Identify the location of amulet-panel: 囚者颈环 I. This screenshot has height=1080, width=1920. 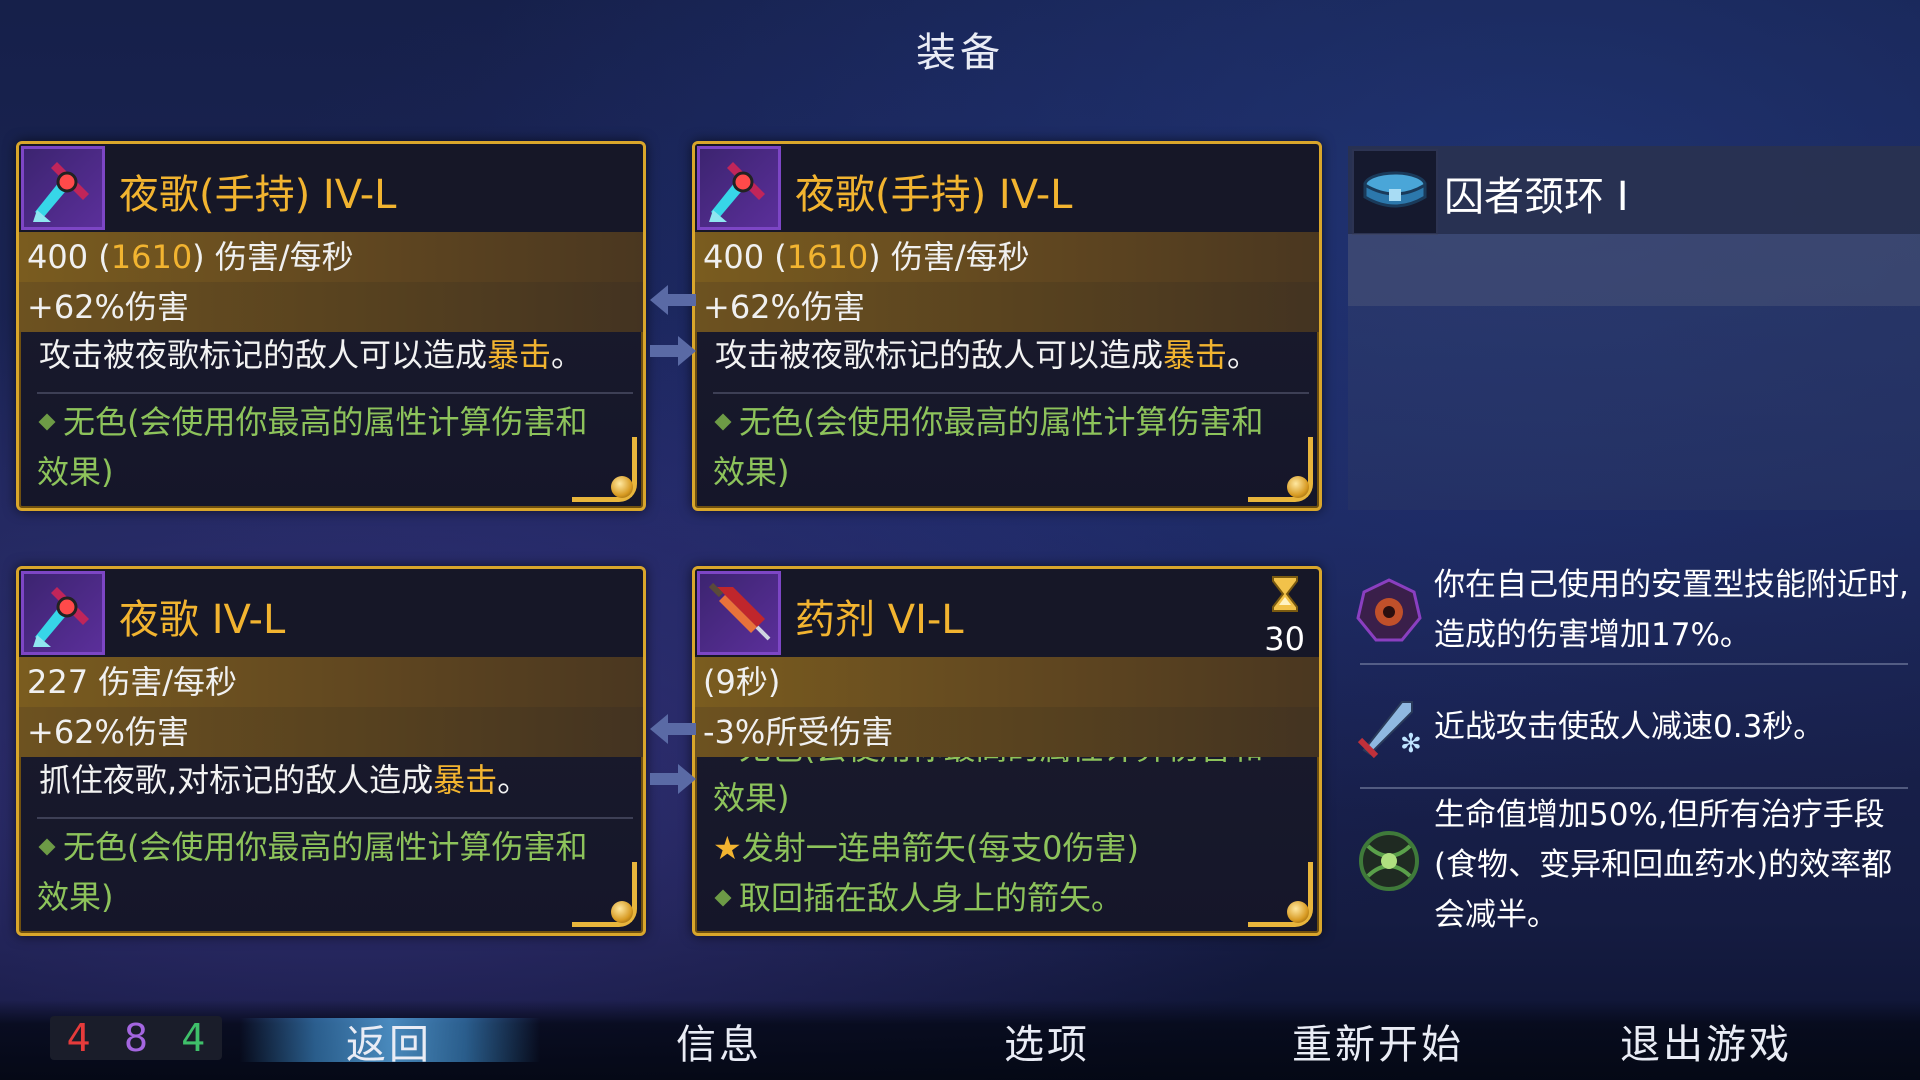
(1634, 328).